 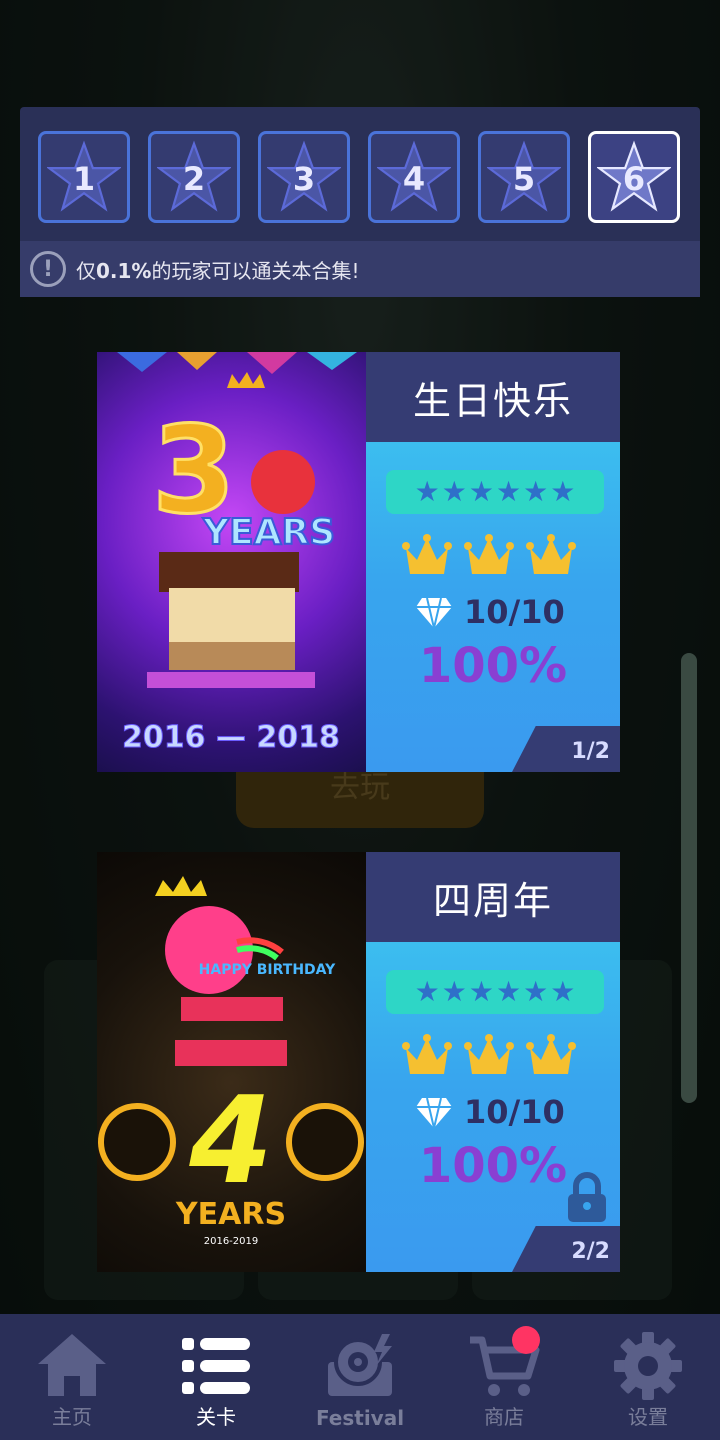 What do you see at coordinates (566, 749) in the screenshot?
I see `page-indicator: 1/2` at bounding box center [566, 749].